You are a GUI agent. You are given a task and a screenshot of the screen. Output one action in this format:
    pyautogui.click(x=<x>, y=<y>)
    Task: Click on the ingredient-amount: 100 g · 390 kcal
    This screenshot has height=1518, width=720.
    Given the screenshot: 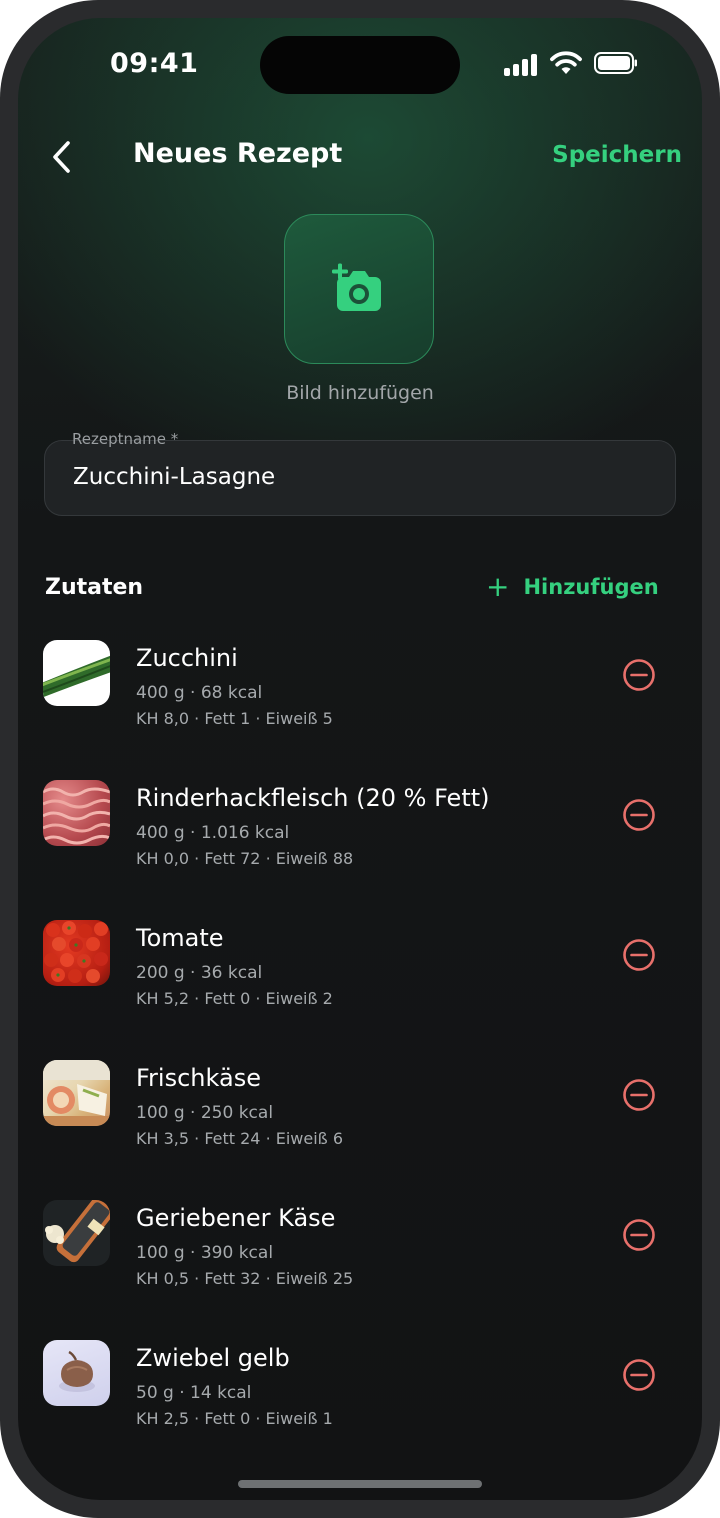 What is the action you would take?
    pyautogui.click(x=205, y=1253)
    